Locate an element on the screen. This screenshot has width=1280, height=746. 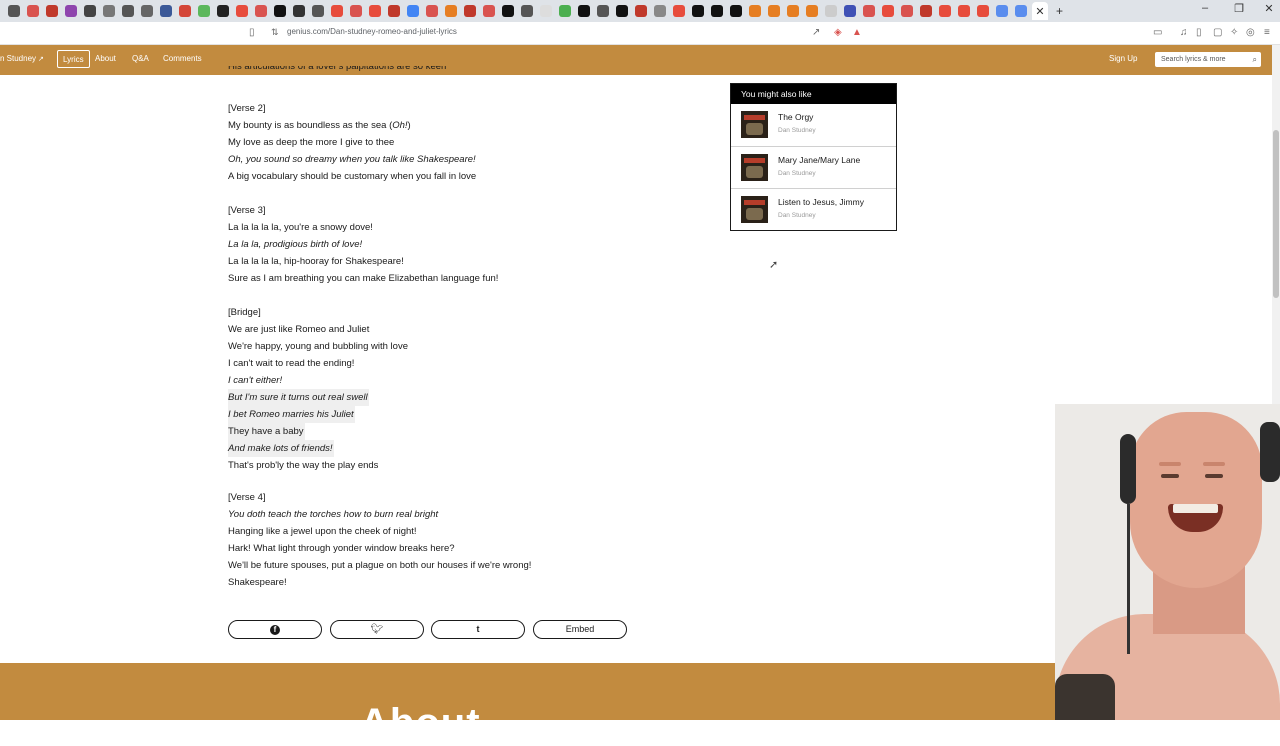
annotated-lyric: But I'm sure it turns out real swell is located at coordinates (298, 397).